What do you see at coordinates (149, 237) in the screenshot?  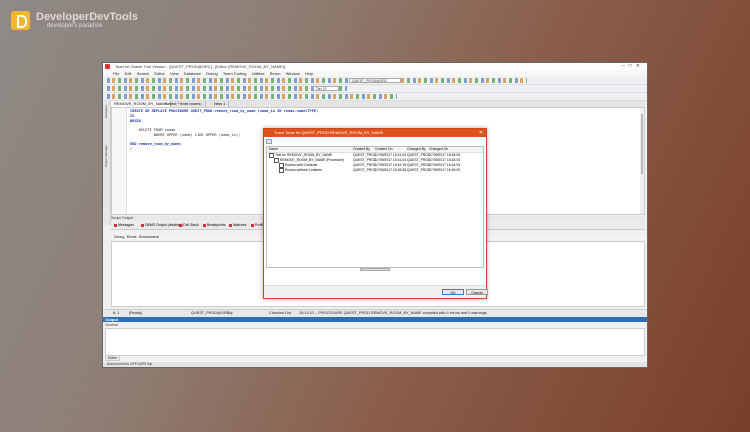 I see `subtab-environment: Environment` at bounding box center [149, 237].